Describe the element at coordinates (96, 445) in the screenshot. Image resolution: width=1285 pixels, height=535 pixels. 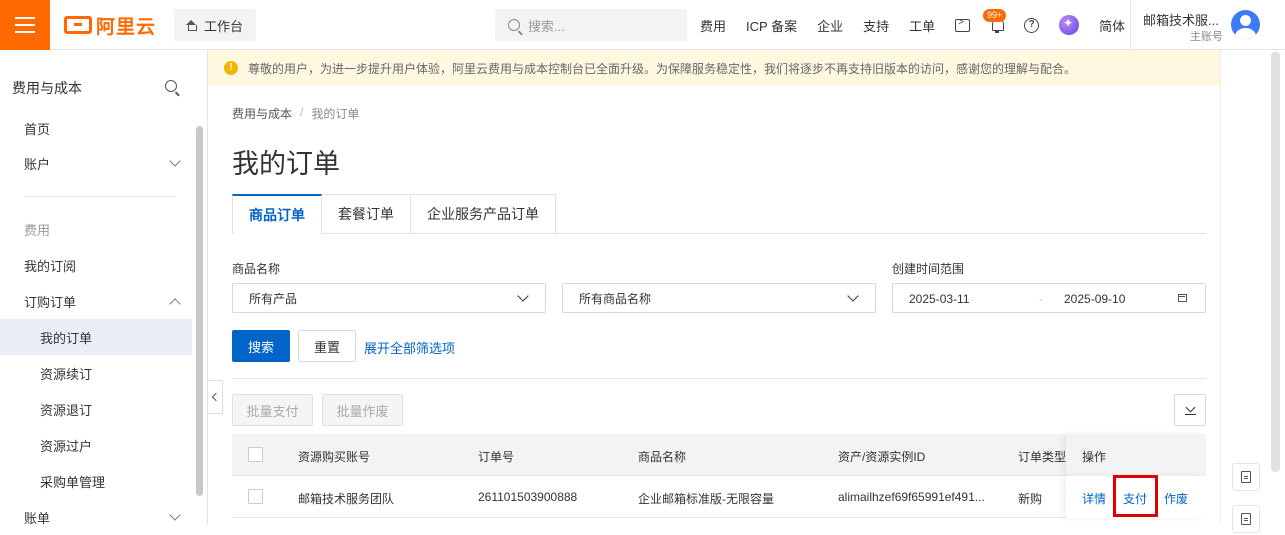
I see `sidebar-item-transfer: 资源过户` at that location.